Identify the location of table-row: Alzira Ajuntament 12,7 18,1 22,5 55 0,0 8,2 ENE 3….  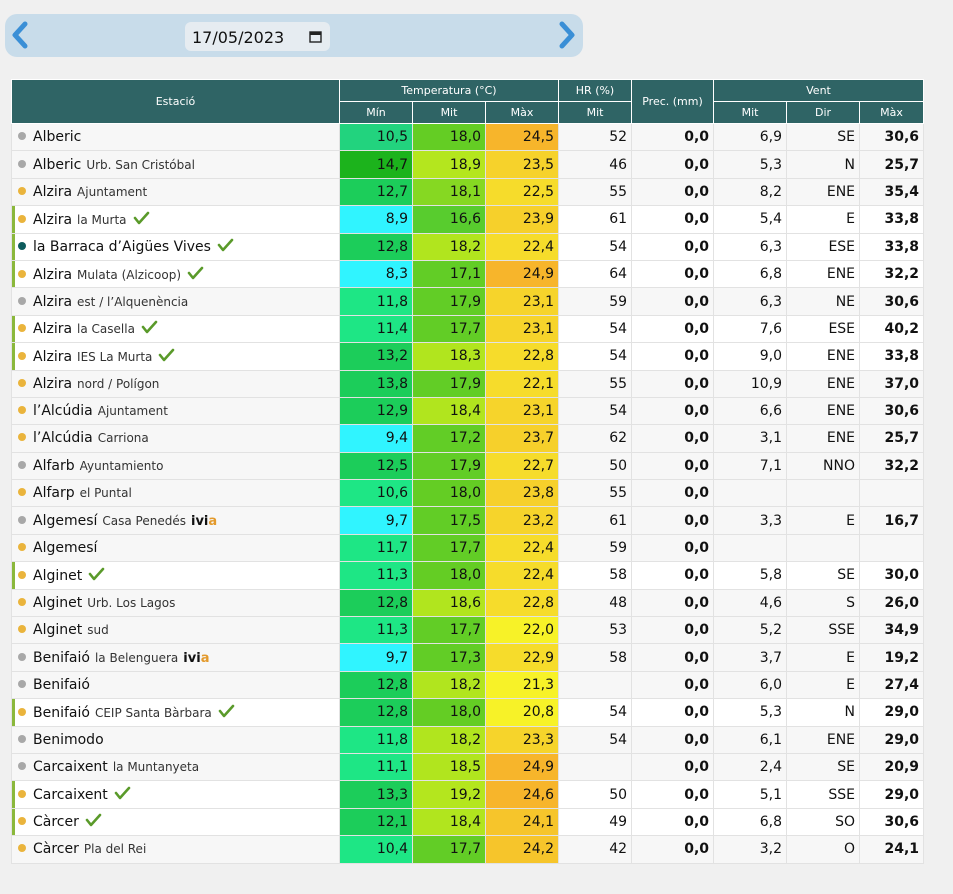
(468, 192).